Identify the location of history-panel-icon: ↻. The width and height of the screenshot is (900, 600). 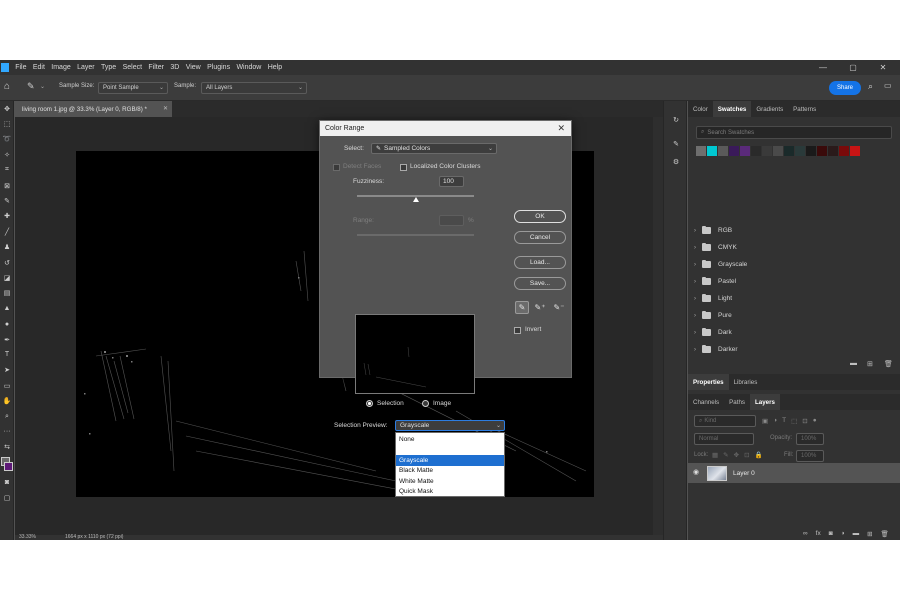
(676, 120).